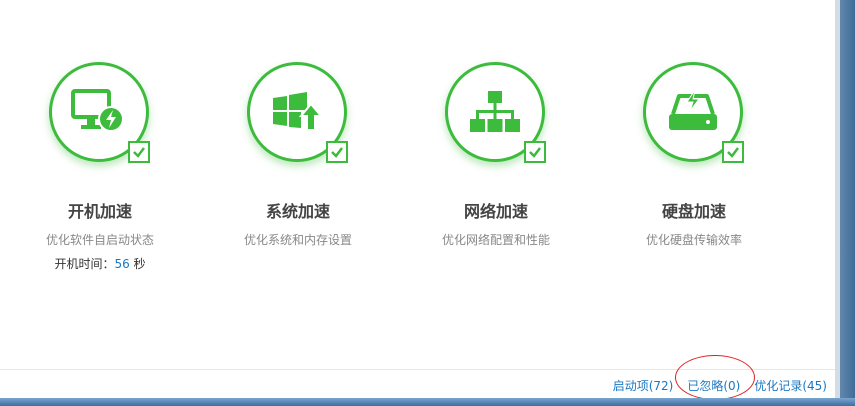 This screenshot has width=855, height=406. What do you see at coordinates (99, 240) in the screenshot?
I see `feature-boot-desc: 优化软件自启动状态` at bounding box center [99, 240].